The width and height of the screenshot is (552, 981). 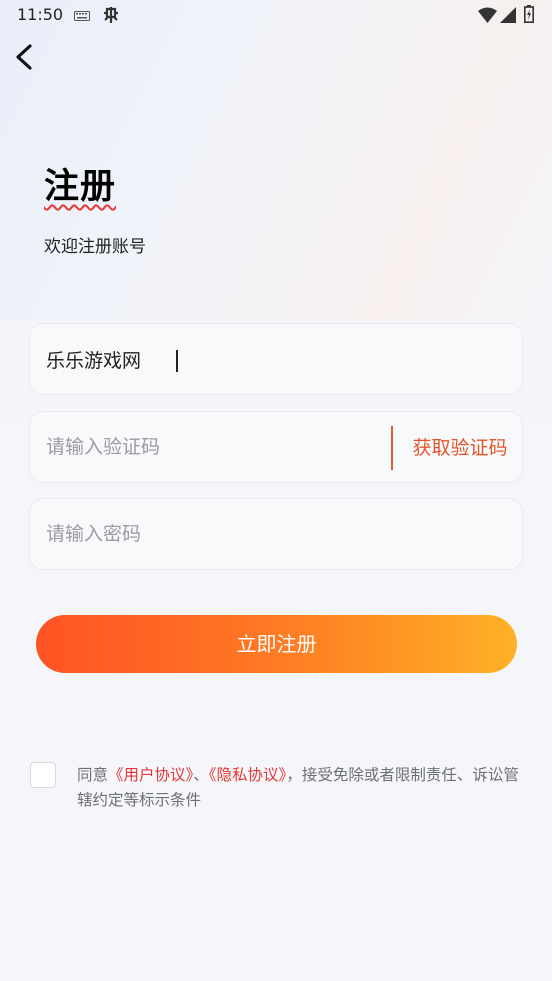 I want to click on wifi-icon, so click(x=487, y=15).